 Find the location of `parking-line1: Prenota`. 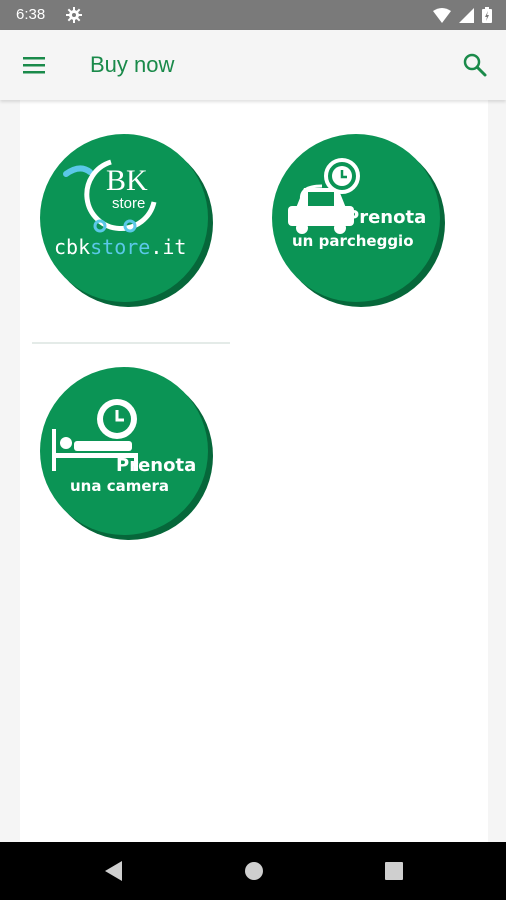

parking-line1: Prenota is located at coordinates (386, 217).